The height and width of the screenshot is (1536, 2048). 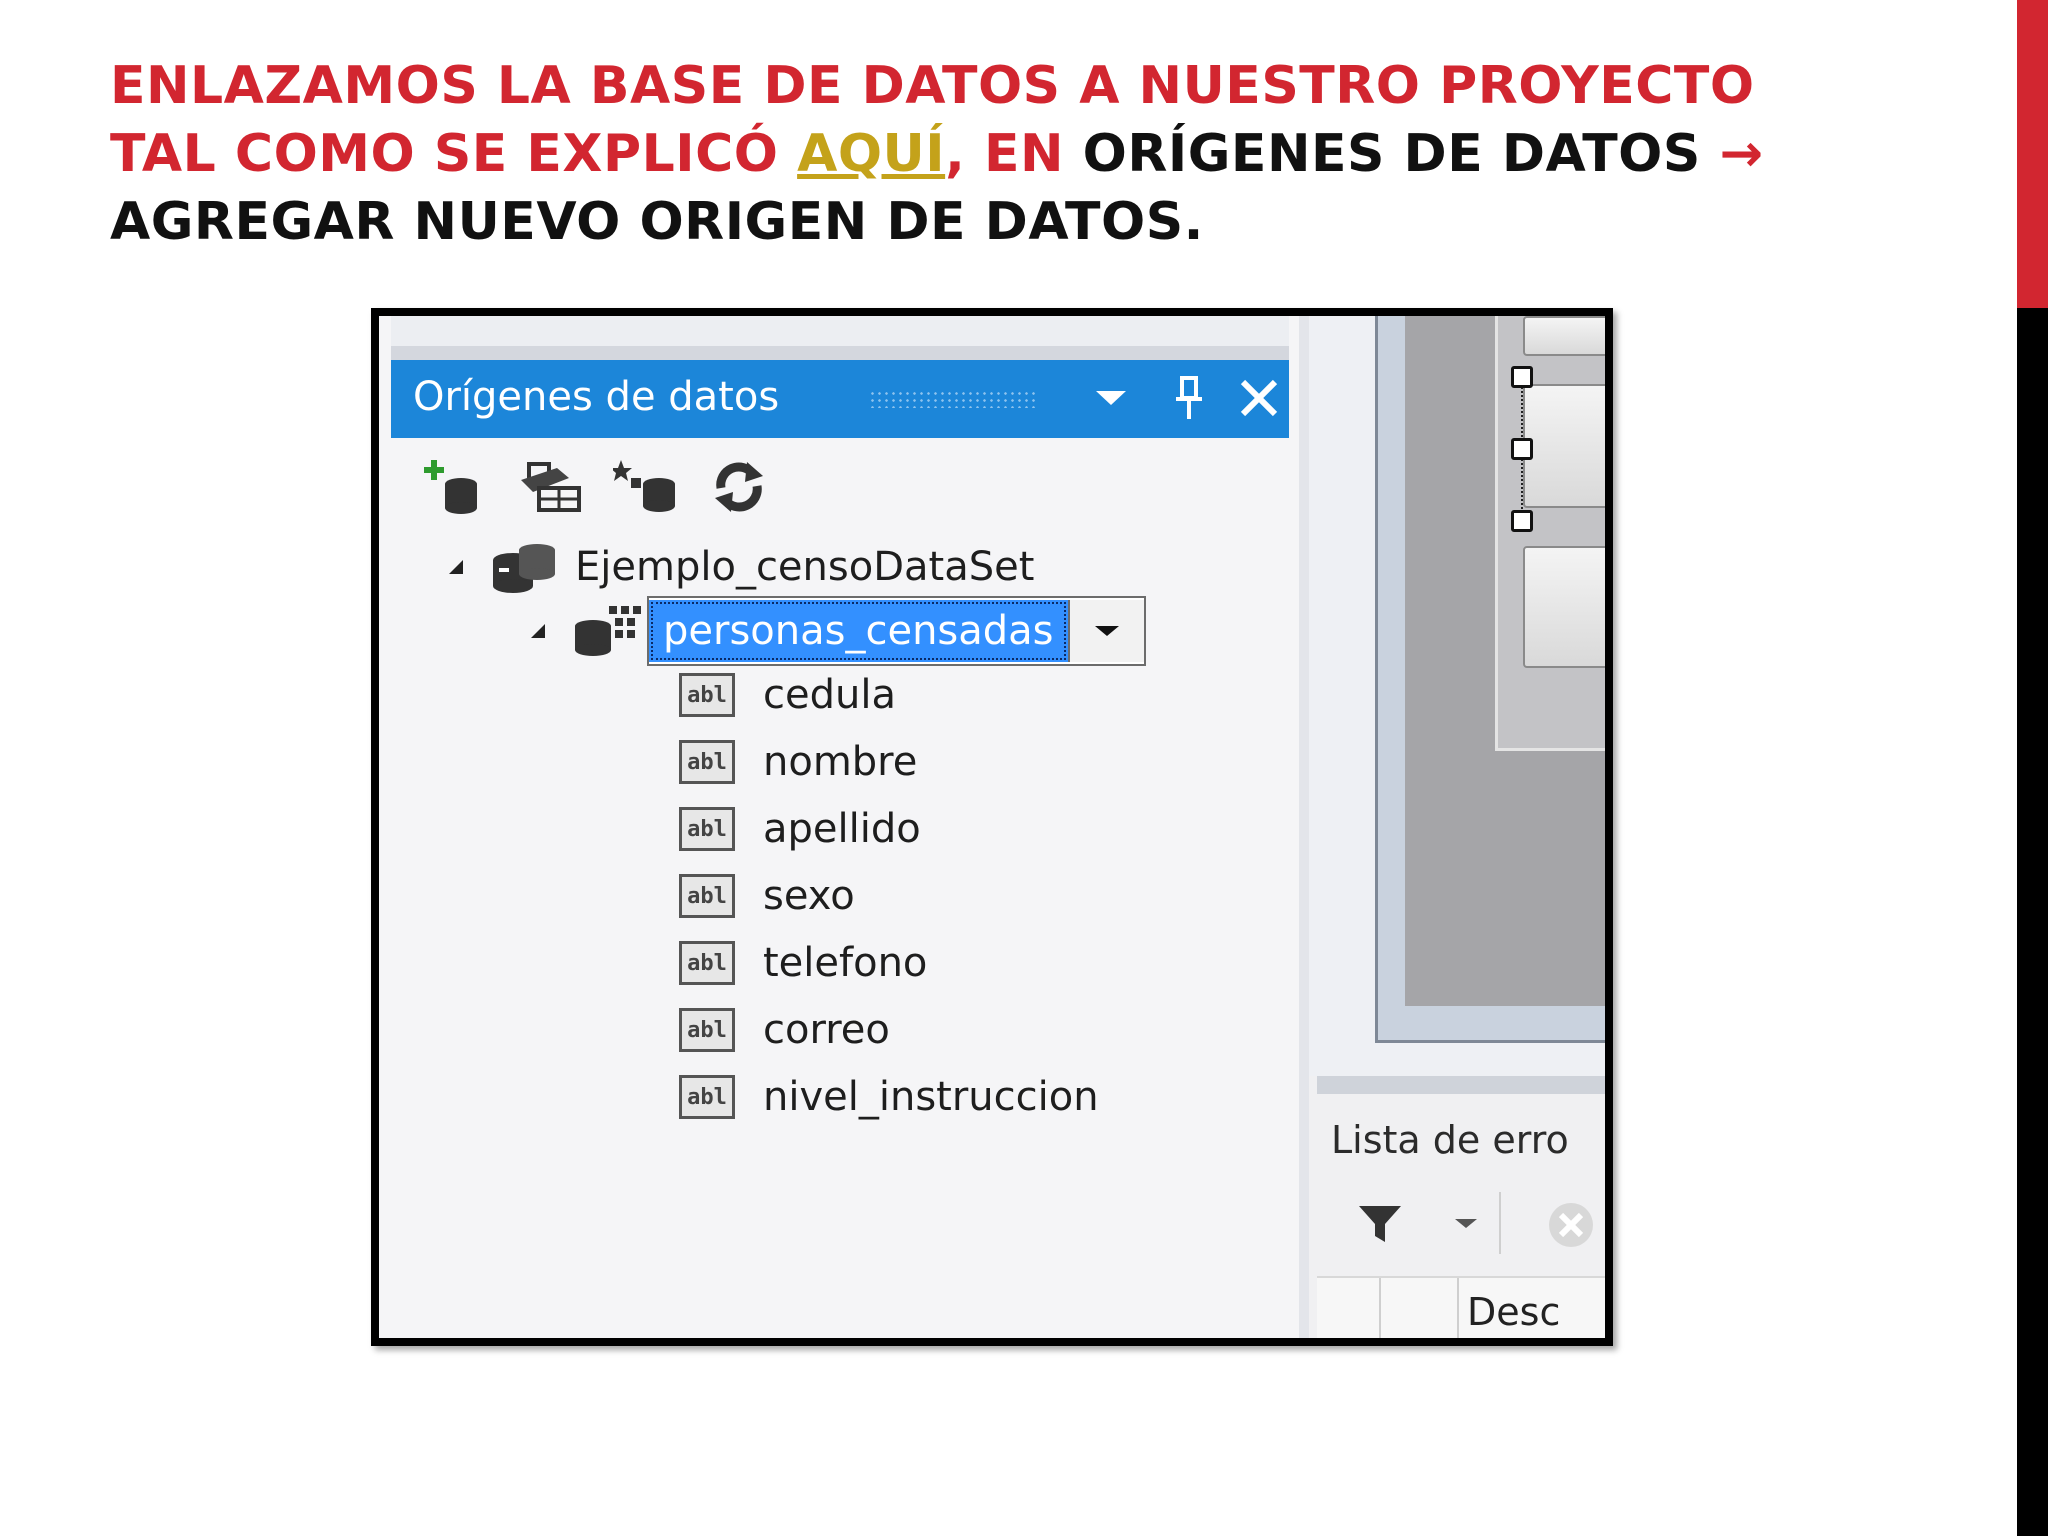 I want to click on tree-node-field: abl nivel_instruccion, so click(x=889, y=1097).